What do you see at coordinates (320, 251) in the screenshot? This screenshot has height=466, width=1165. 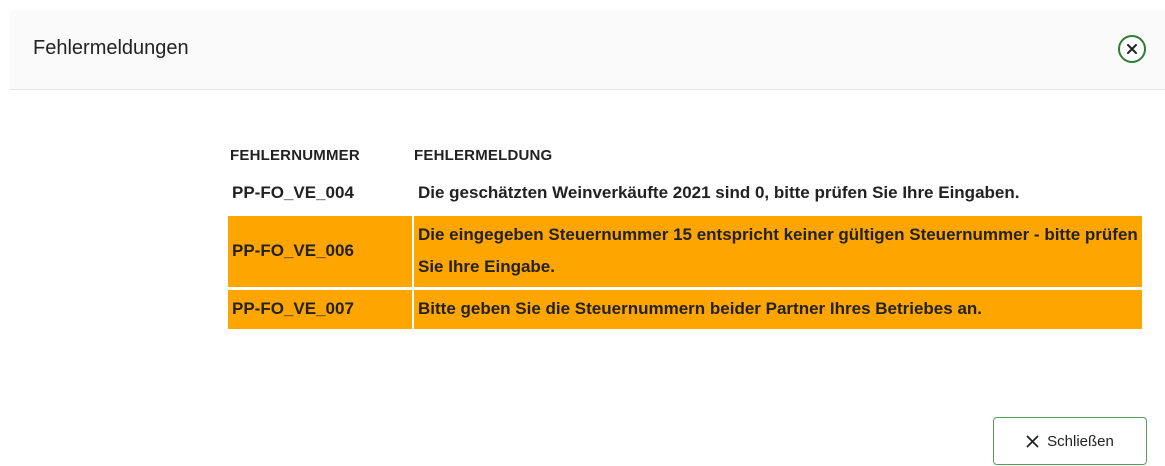 I see `error-code: PP-FO_VE_006` at bounding box center [320, 251].